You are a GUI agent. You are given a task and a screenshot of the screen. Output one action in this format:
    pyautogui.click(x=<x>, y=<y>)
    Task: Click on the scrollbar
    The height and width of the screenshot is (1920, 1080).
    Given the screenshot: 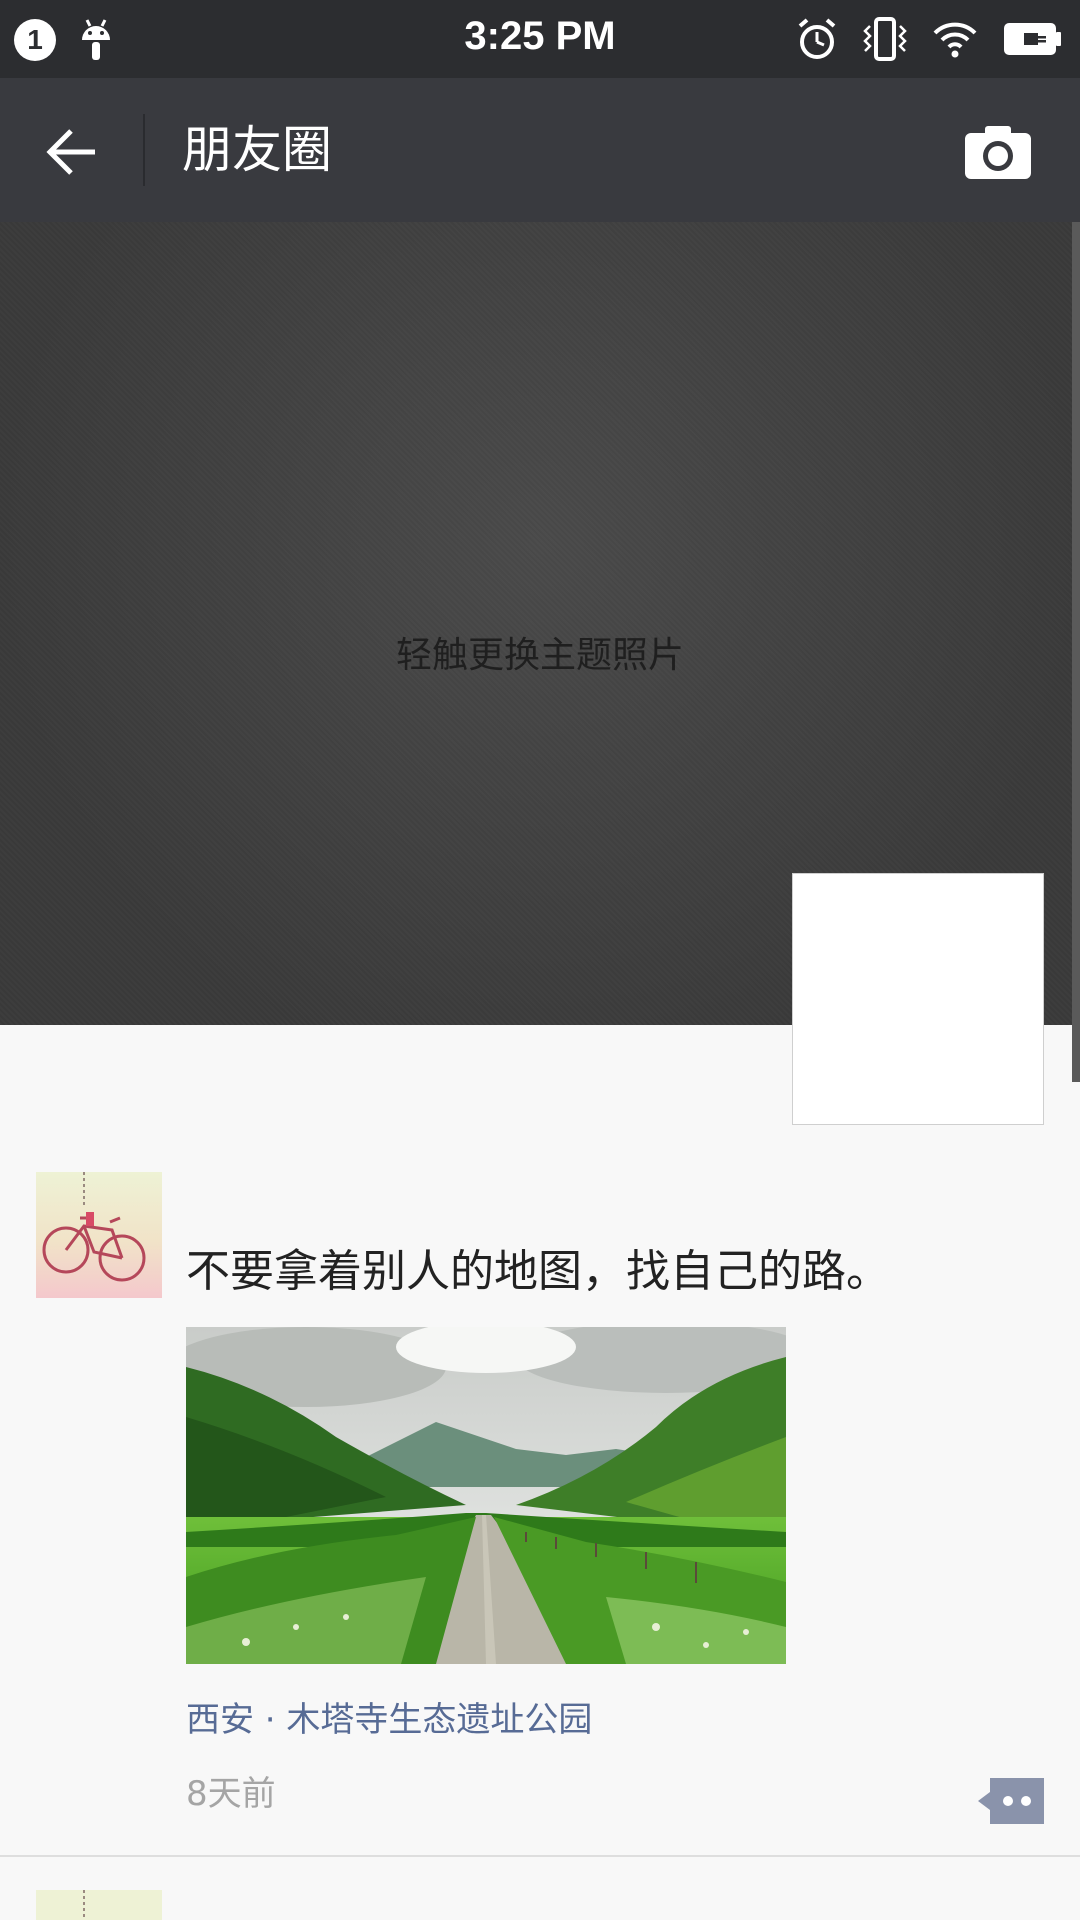 What is the action you would take?
    pyautogui.click(x=1076, y=652)
    